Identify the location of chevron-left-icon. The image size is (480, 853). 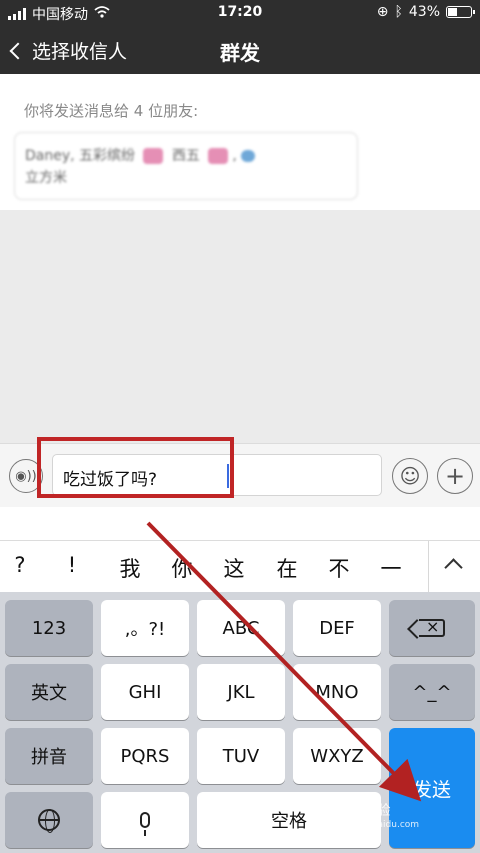
(18, 50).